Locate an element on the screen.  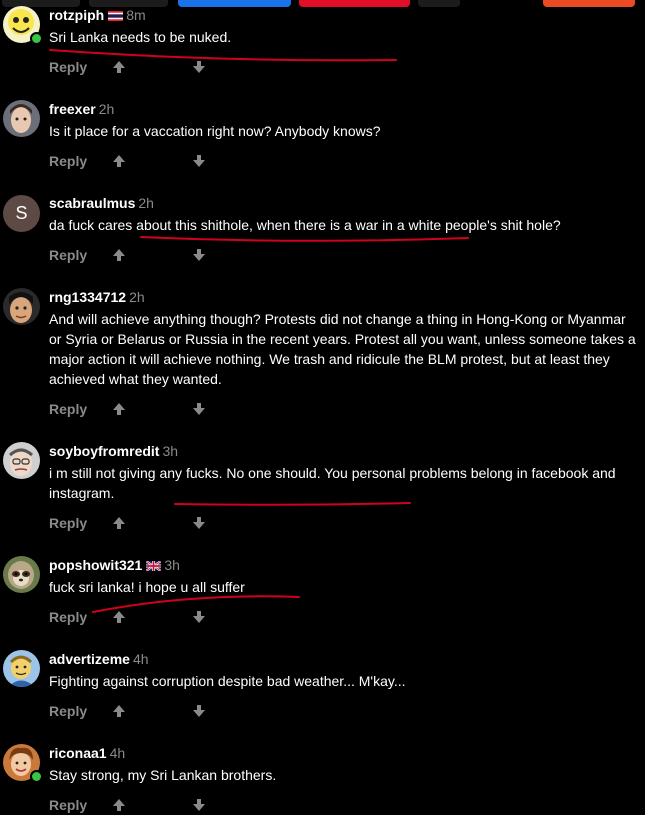
comment-text: Sri Lanka needs to be nuked. is located at coordinates (140, 37).